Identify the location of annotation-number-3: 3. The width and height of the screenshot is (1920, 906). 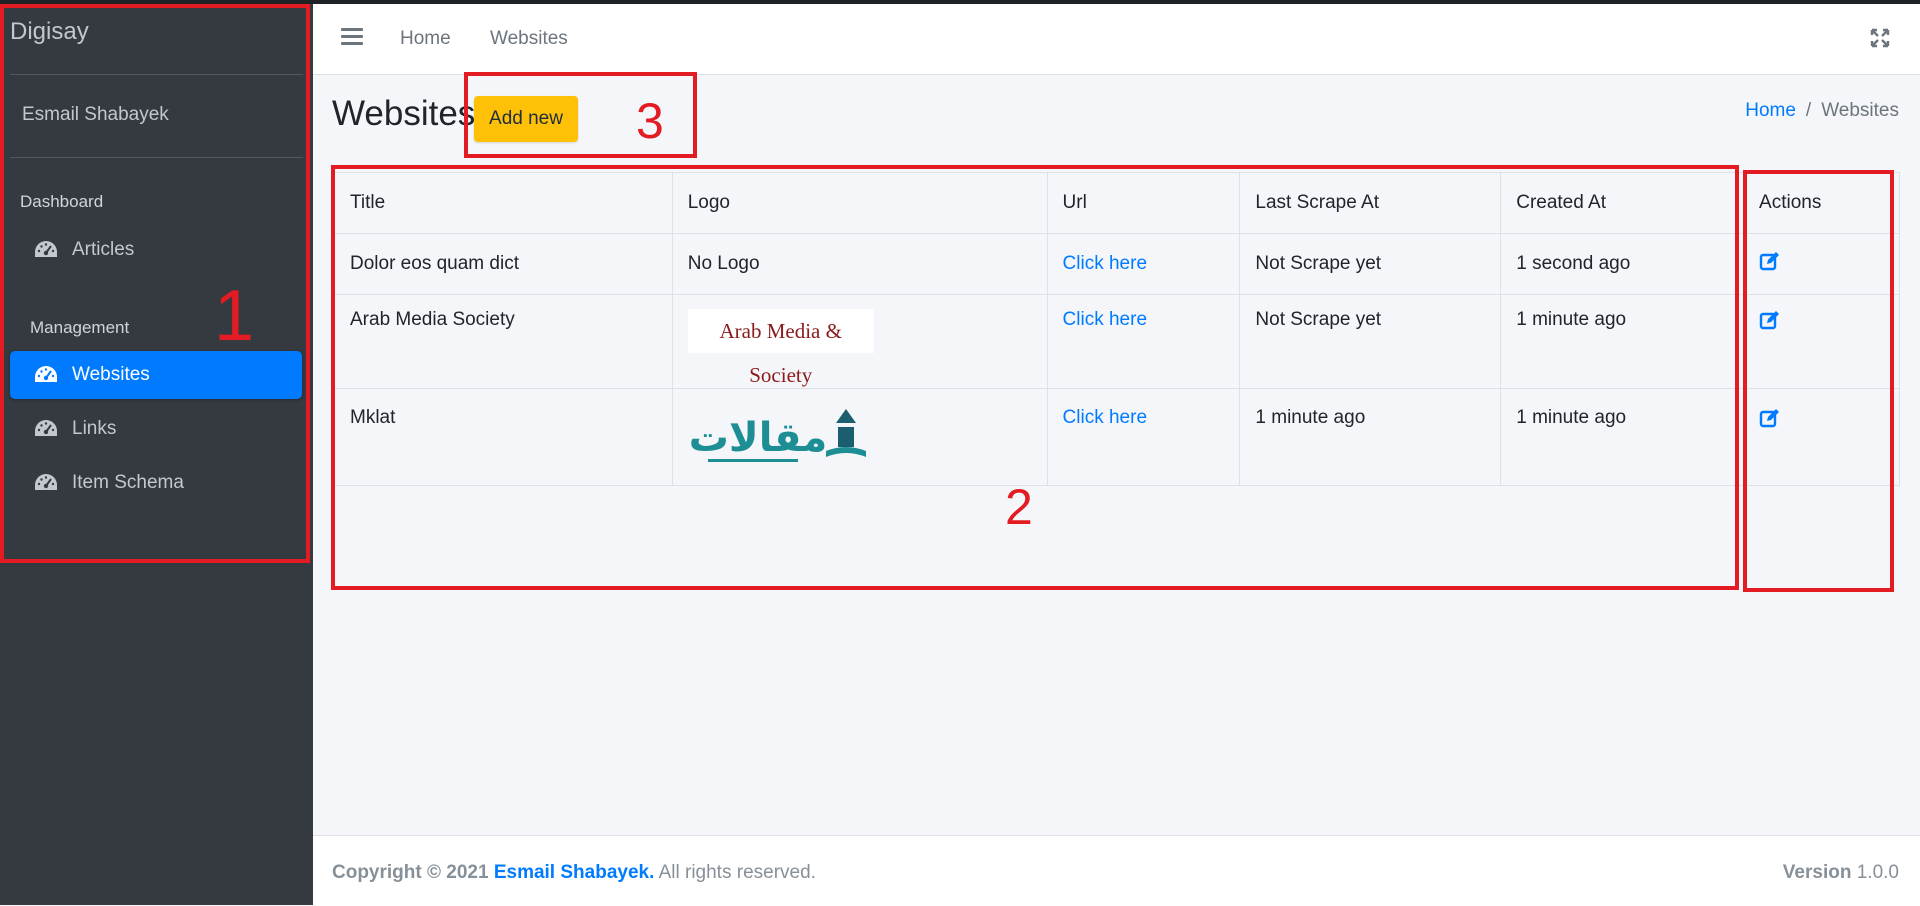
(650, 121).